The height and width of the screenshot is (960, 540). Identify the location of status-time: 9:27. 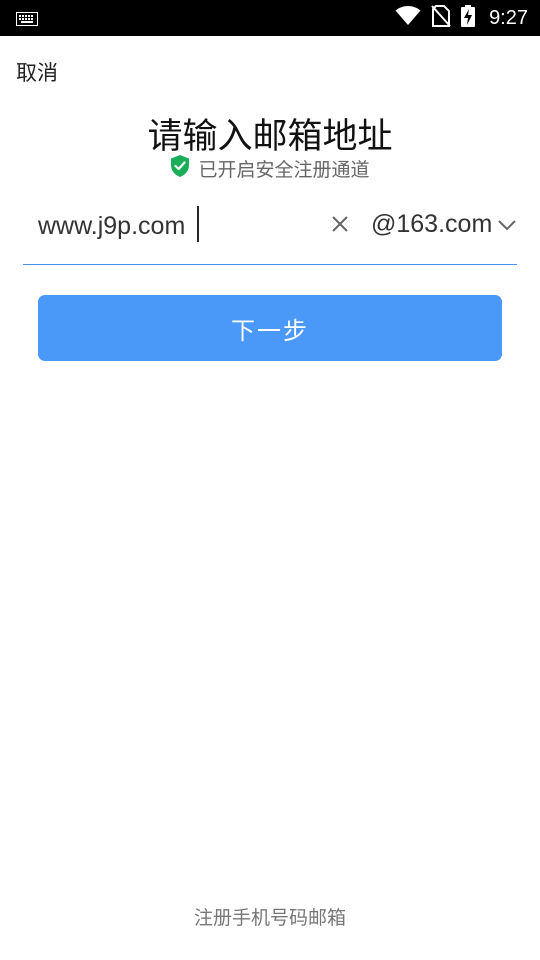
(508, 17).